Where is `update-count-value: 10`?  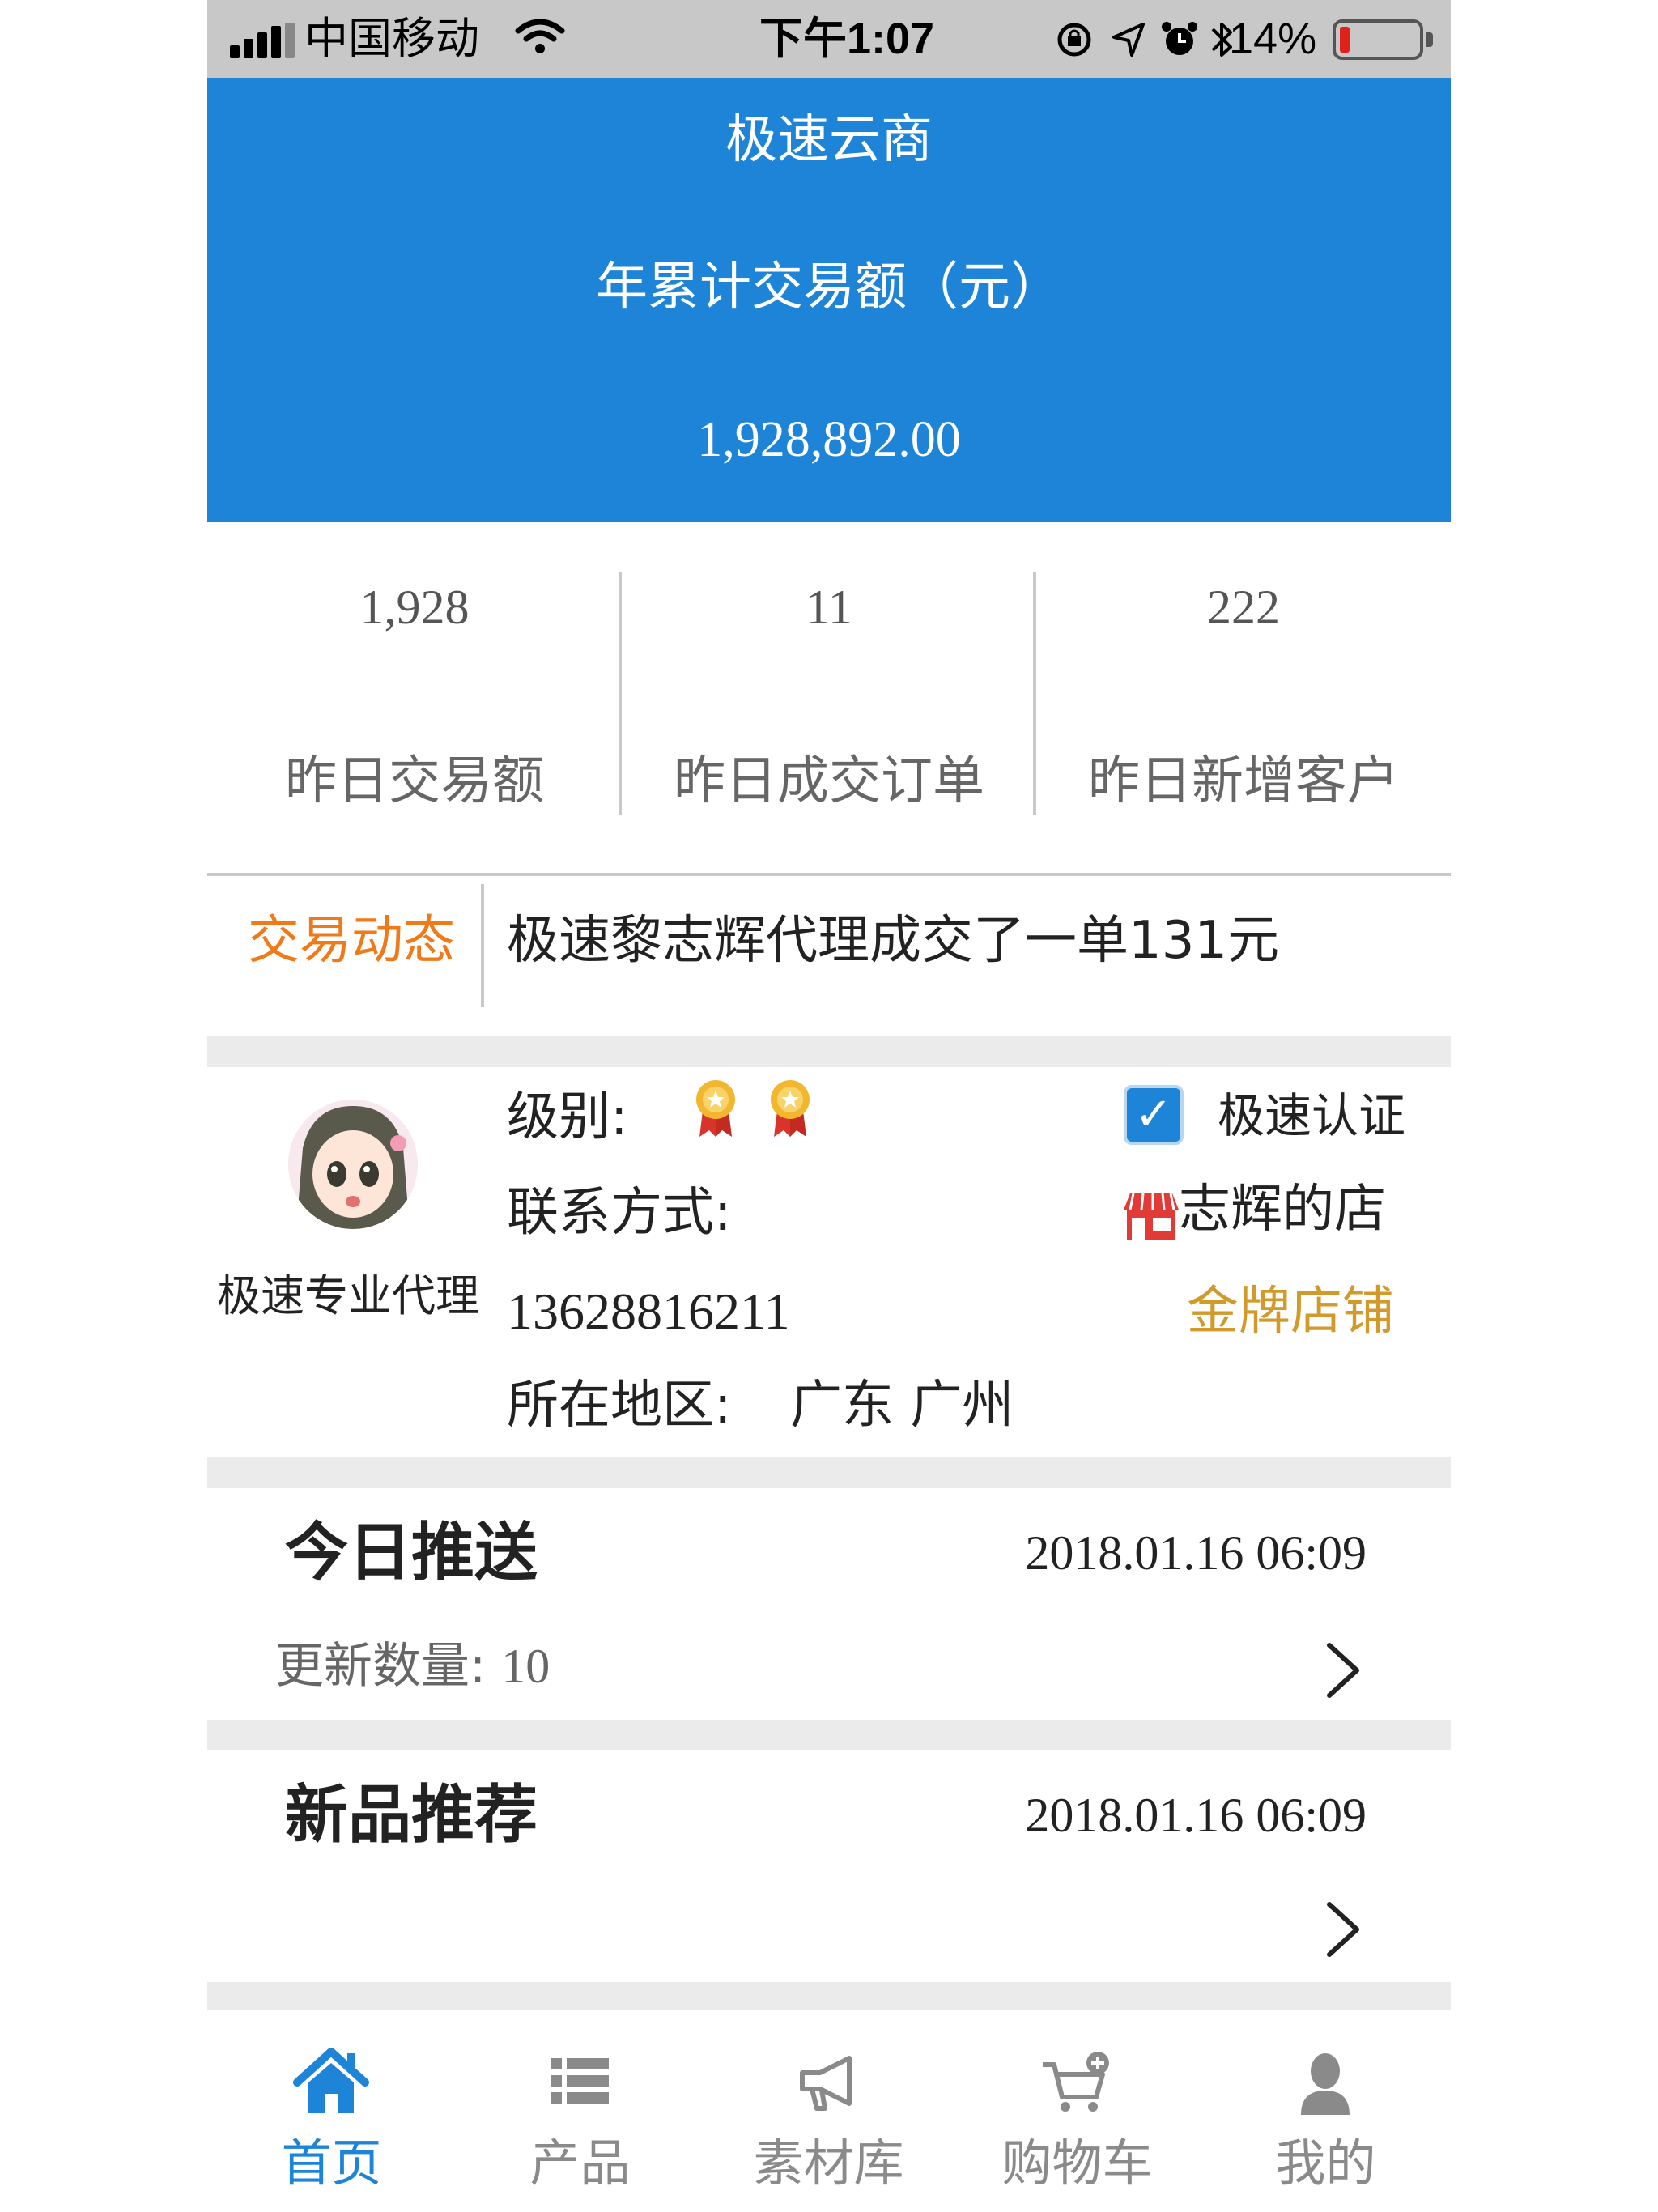
update-count-value: 10 is located at coordinates (526, 1666).